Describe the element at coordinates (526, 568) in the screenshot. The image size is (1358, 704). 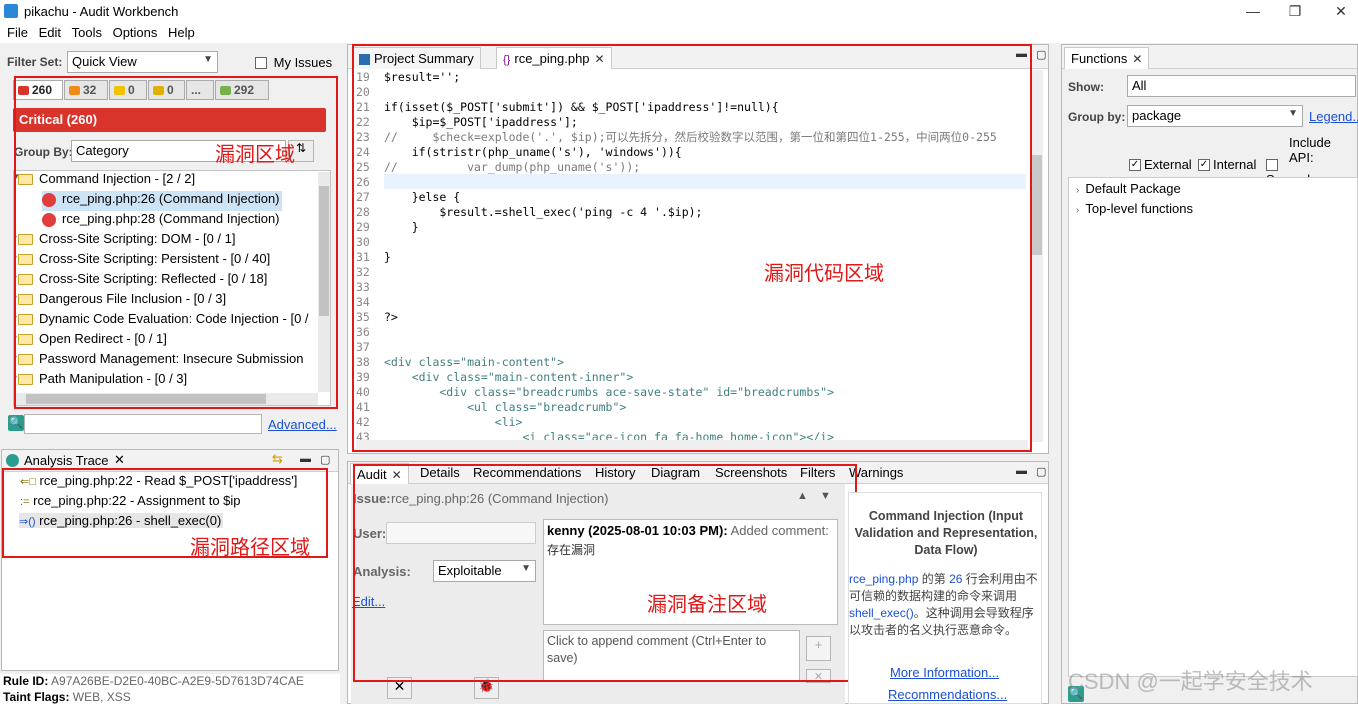
I see `chevron-down-icon: ▼` at that location.